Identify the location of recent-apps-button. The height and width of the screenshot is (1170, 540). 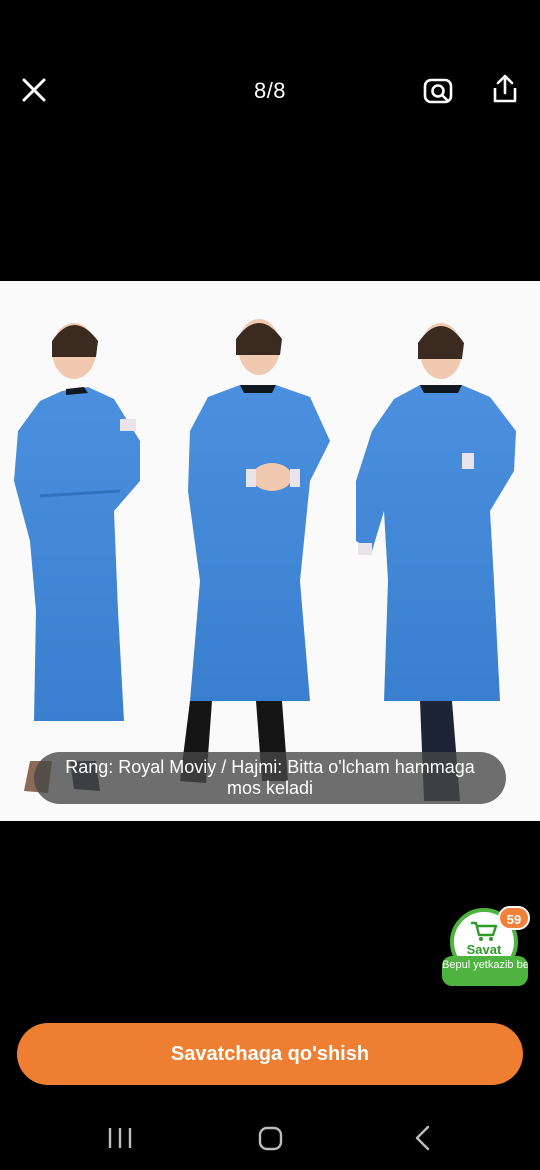
(120, 1138).